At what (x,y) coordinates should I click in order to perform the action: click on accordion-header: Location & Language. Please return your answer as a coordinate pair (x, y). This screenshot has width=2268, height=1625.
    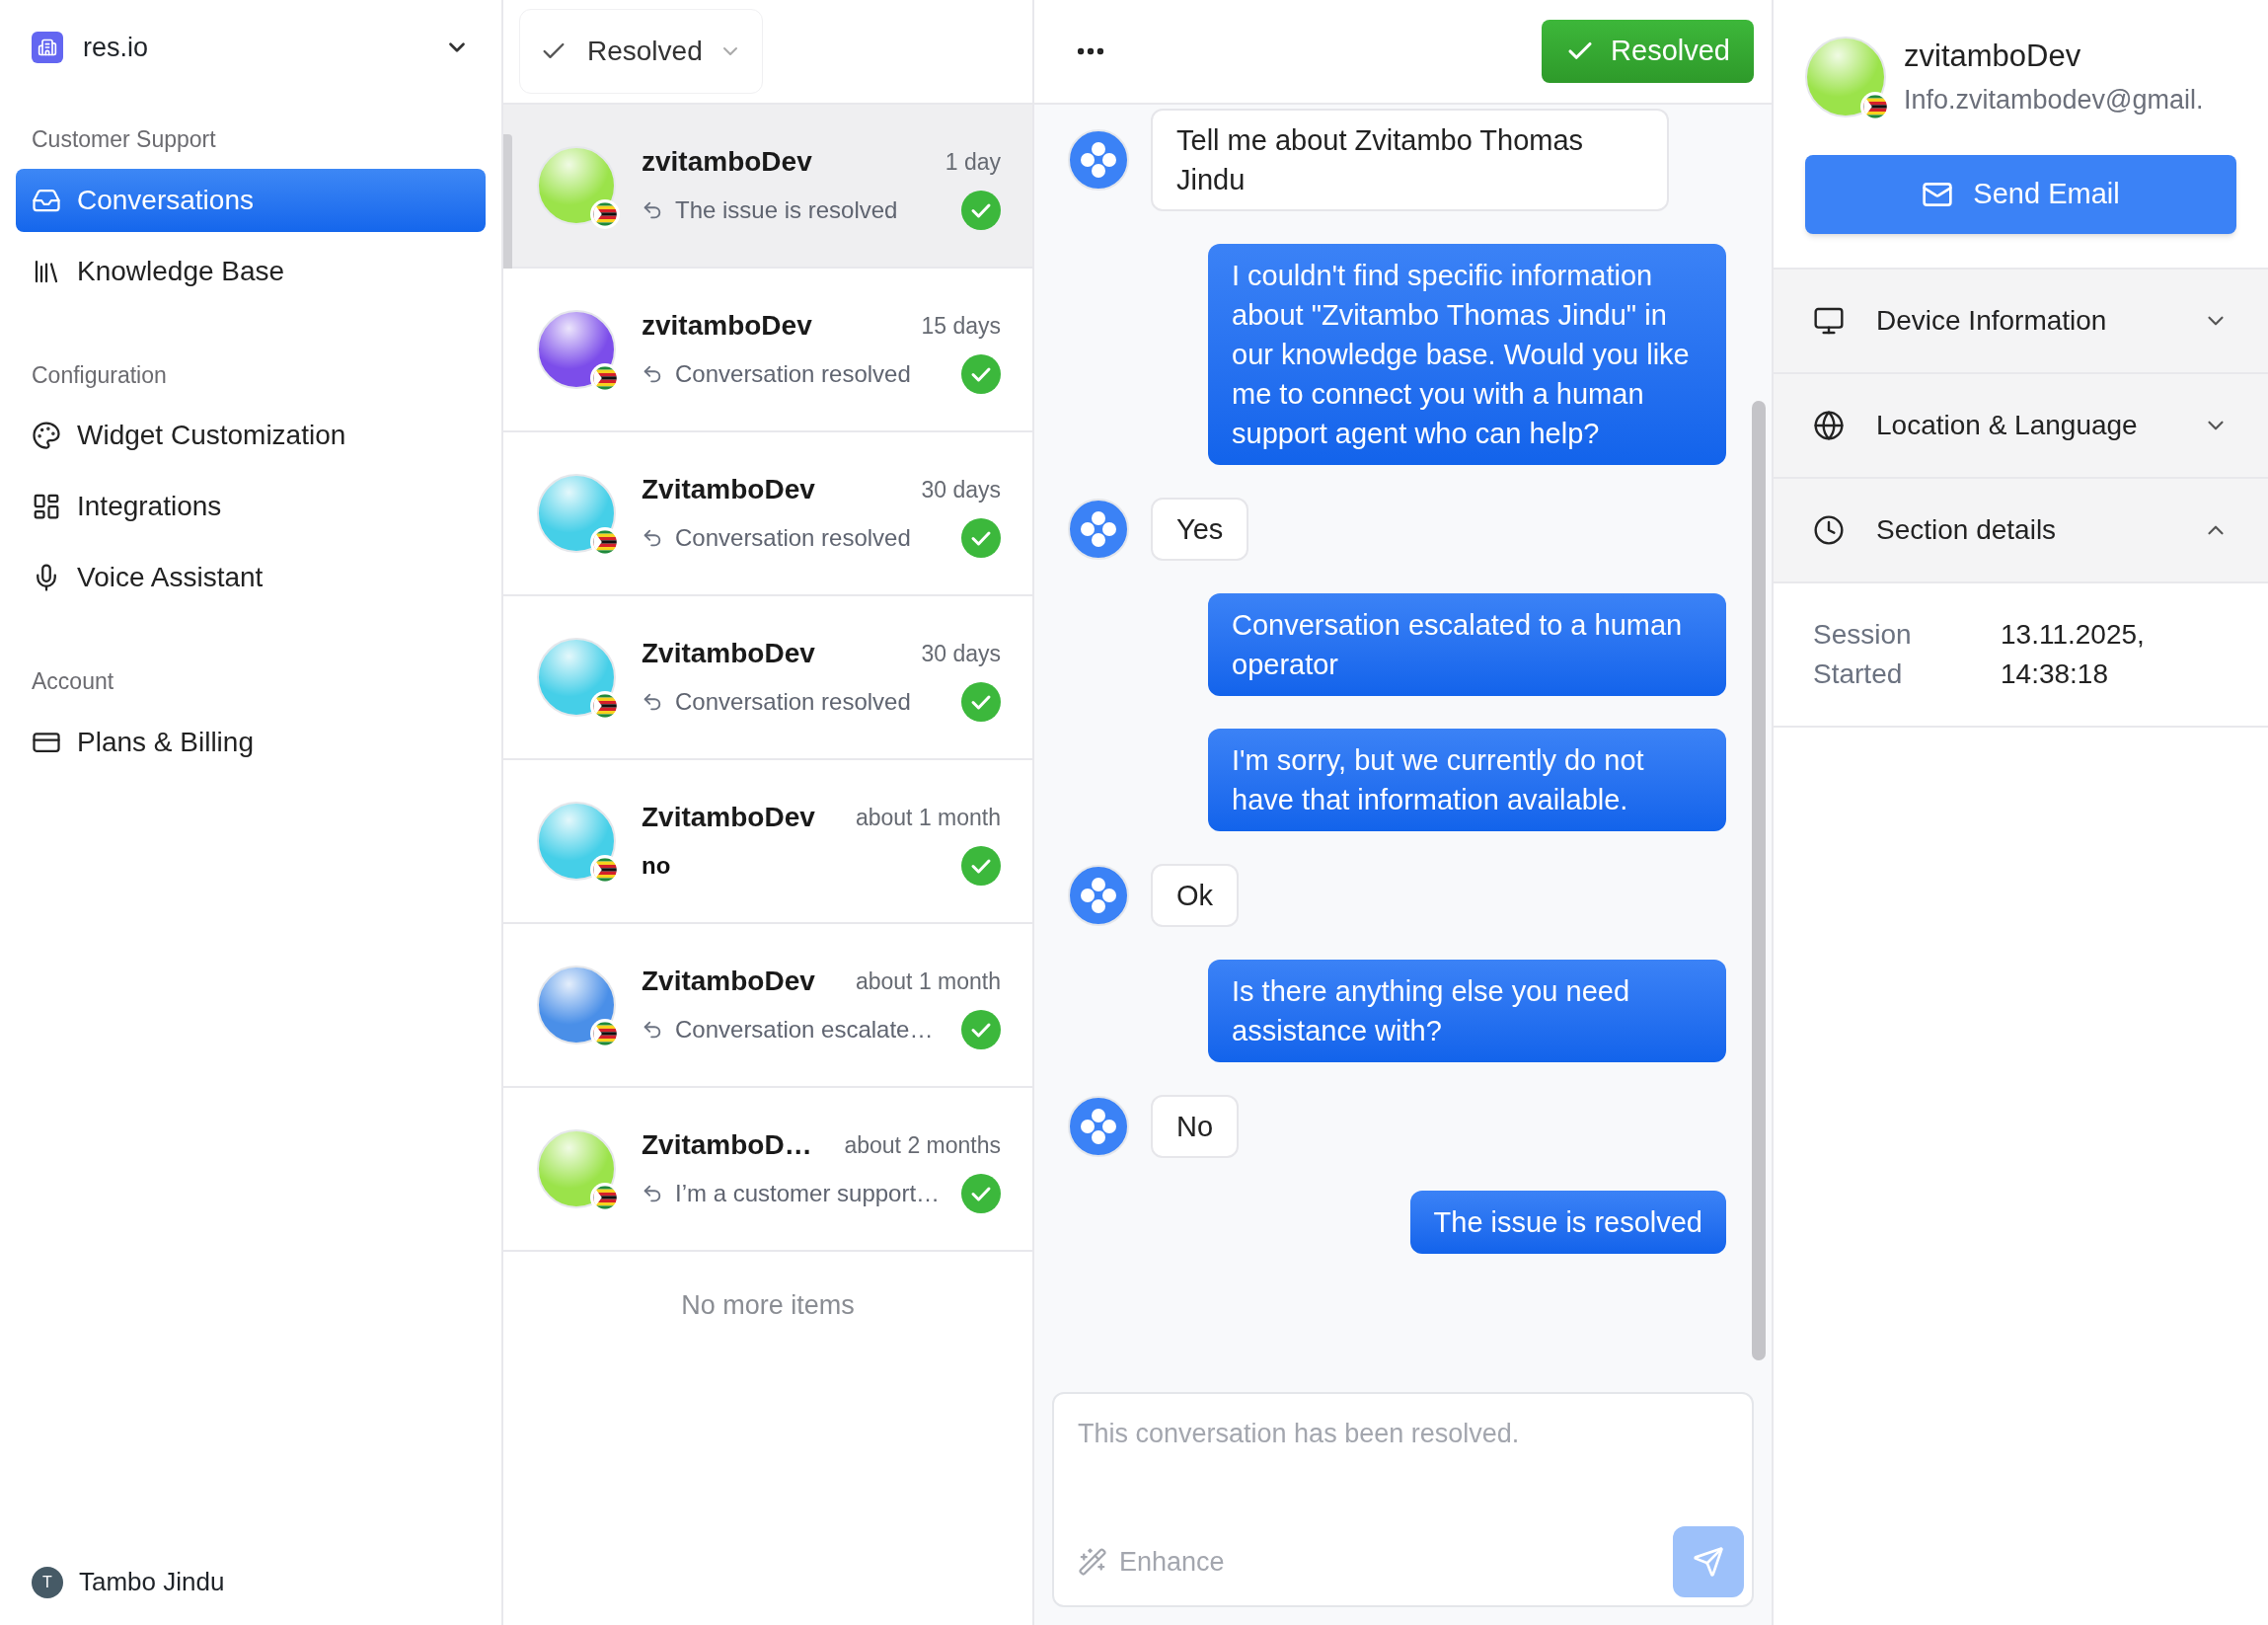
    Looking at the image, I should click on (2021, 426).